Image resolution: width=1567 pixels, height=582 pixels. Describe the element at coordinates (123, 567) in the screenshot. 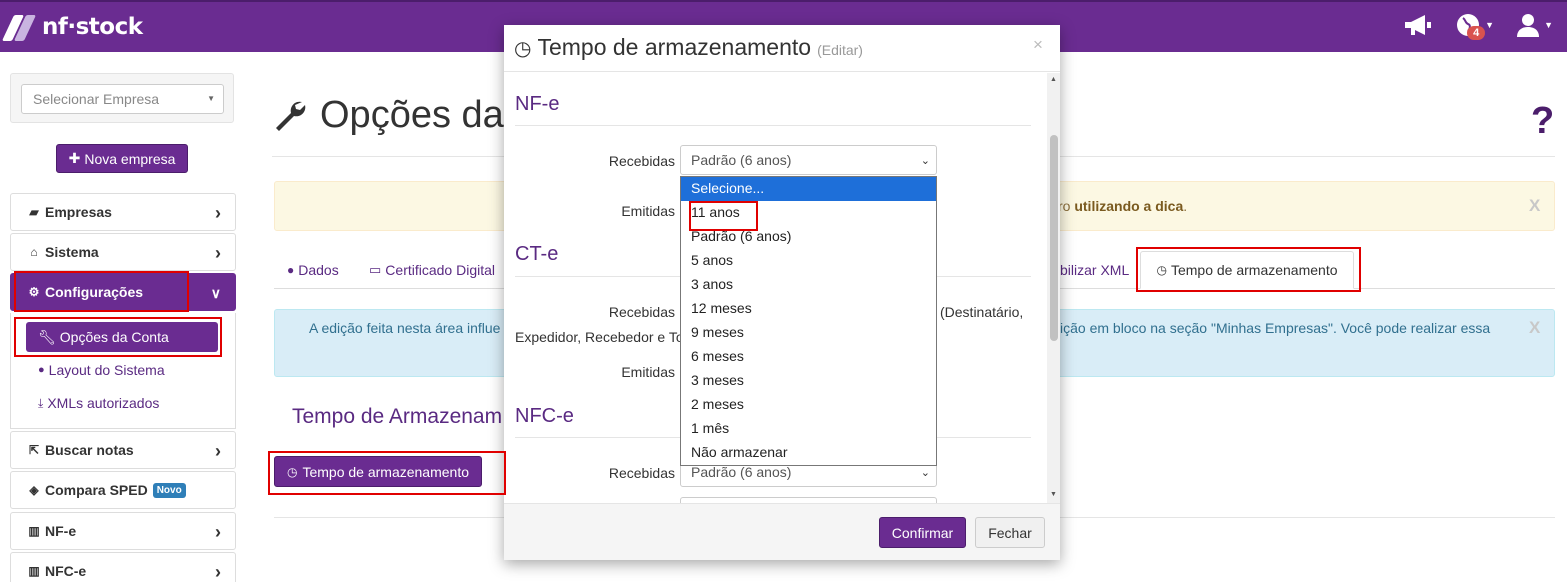

I see `sidebar-item-nfce: ▥ NFC-e ›` at that location.